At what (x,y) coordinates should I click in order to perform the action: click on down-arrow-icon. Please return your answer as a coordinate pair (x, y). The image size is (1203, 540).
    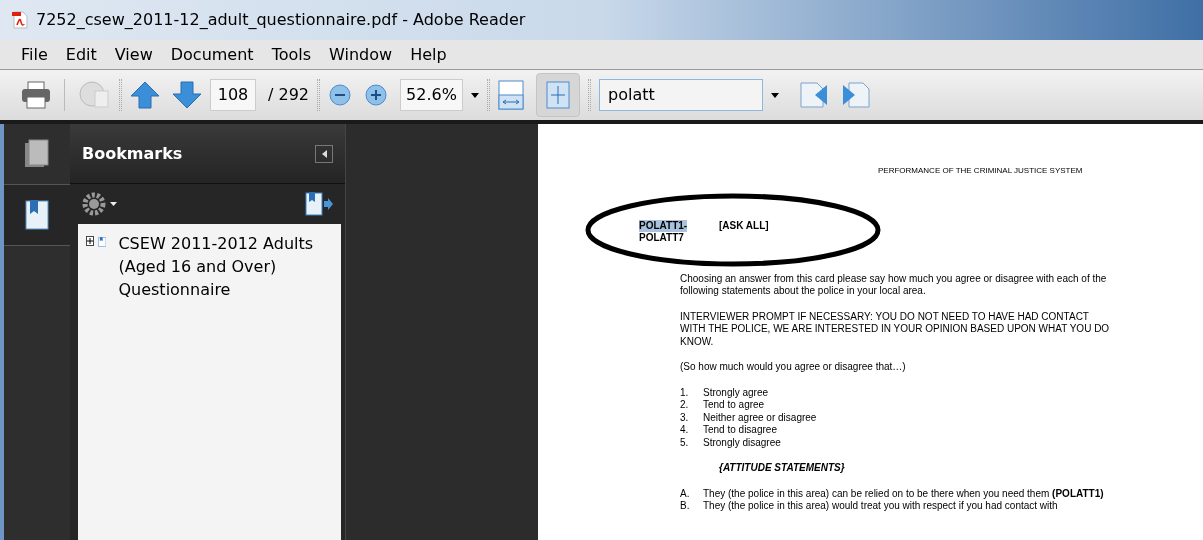
    Looking at the image, I should click on (187, 95).